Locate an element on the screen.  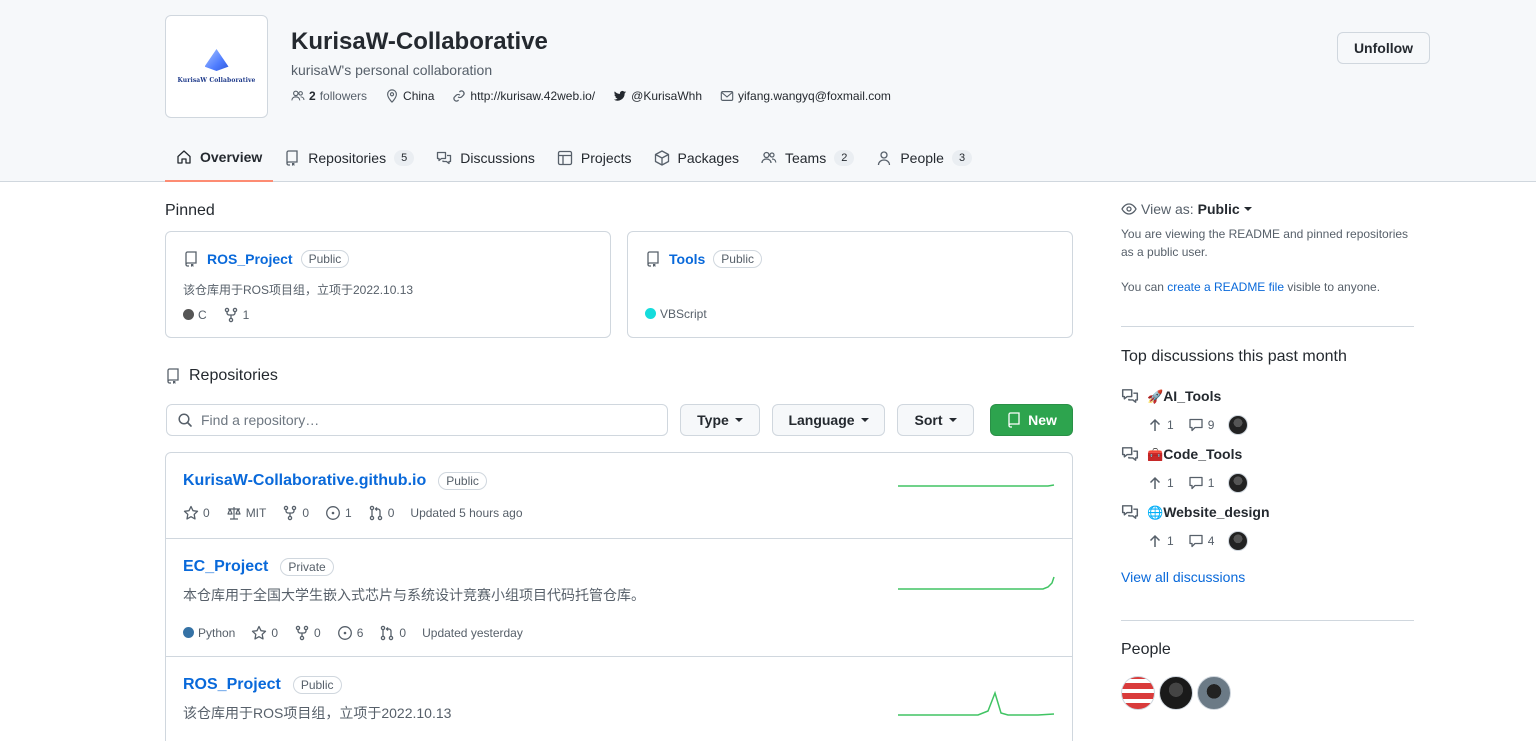
arrow-up-icon is located at coordinates (1155, 482).